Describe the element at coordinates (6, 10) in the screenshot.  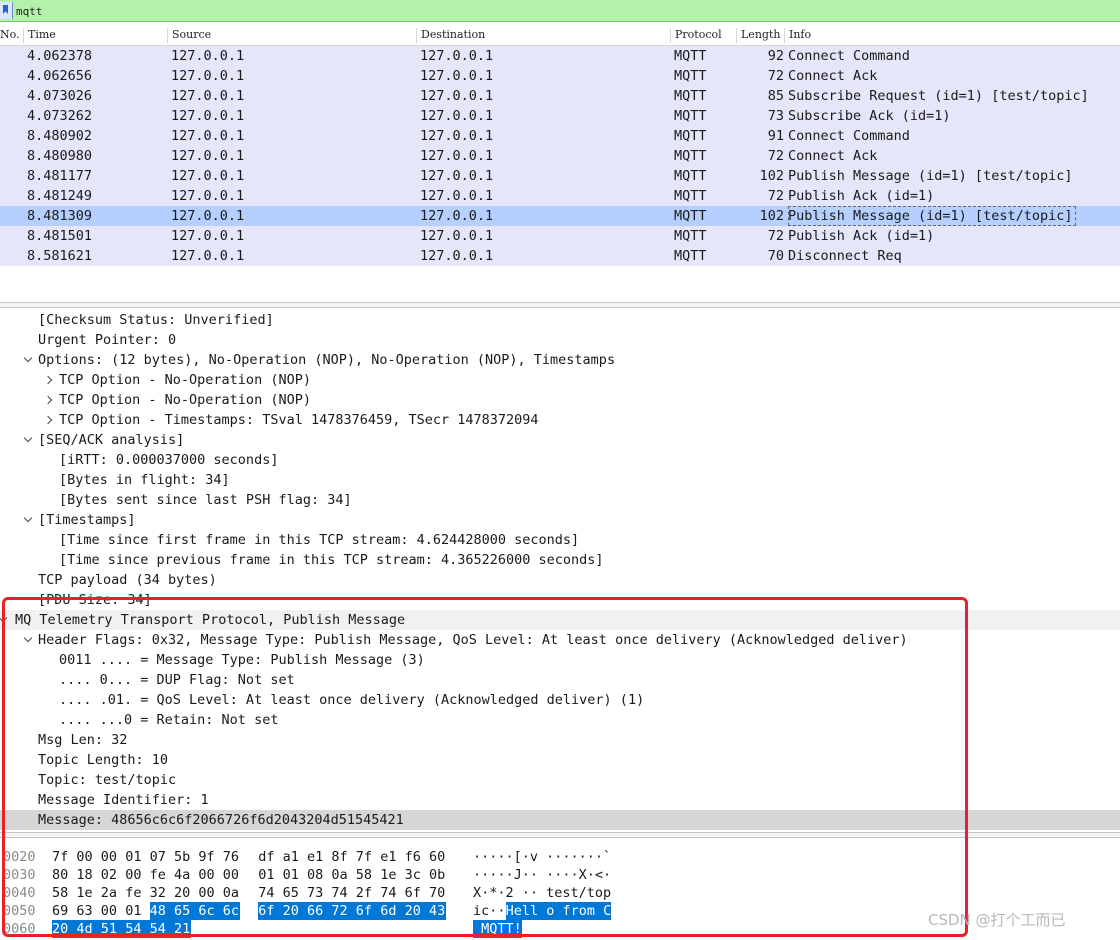
I see `bookmark-icon` at that location.